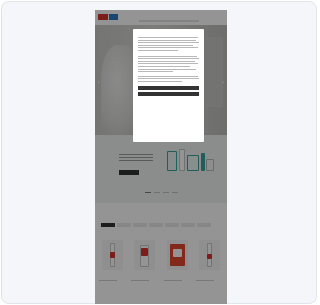  What do you see at coordinates (168, 93) in the screenshot?
I see `reject-button` at bounding box center [168, 93].